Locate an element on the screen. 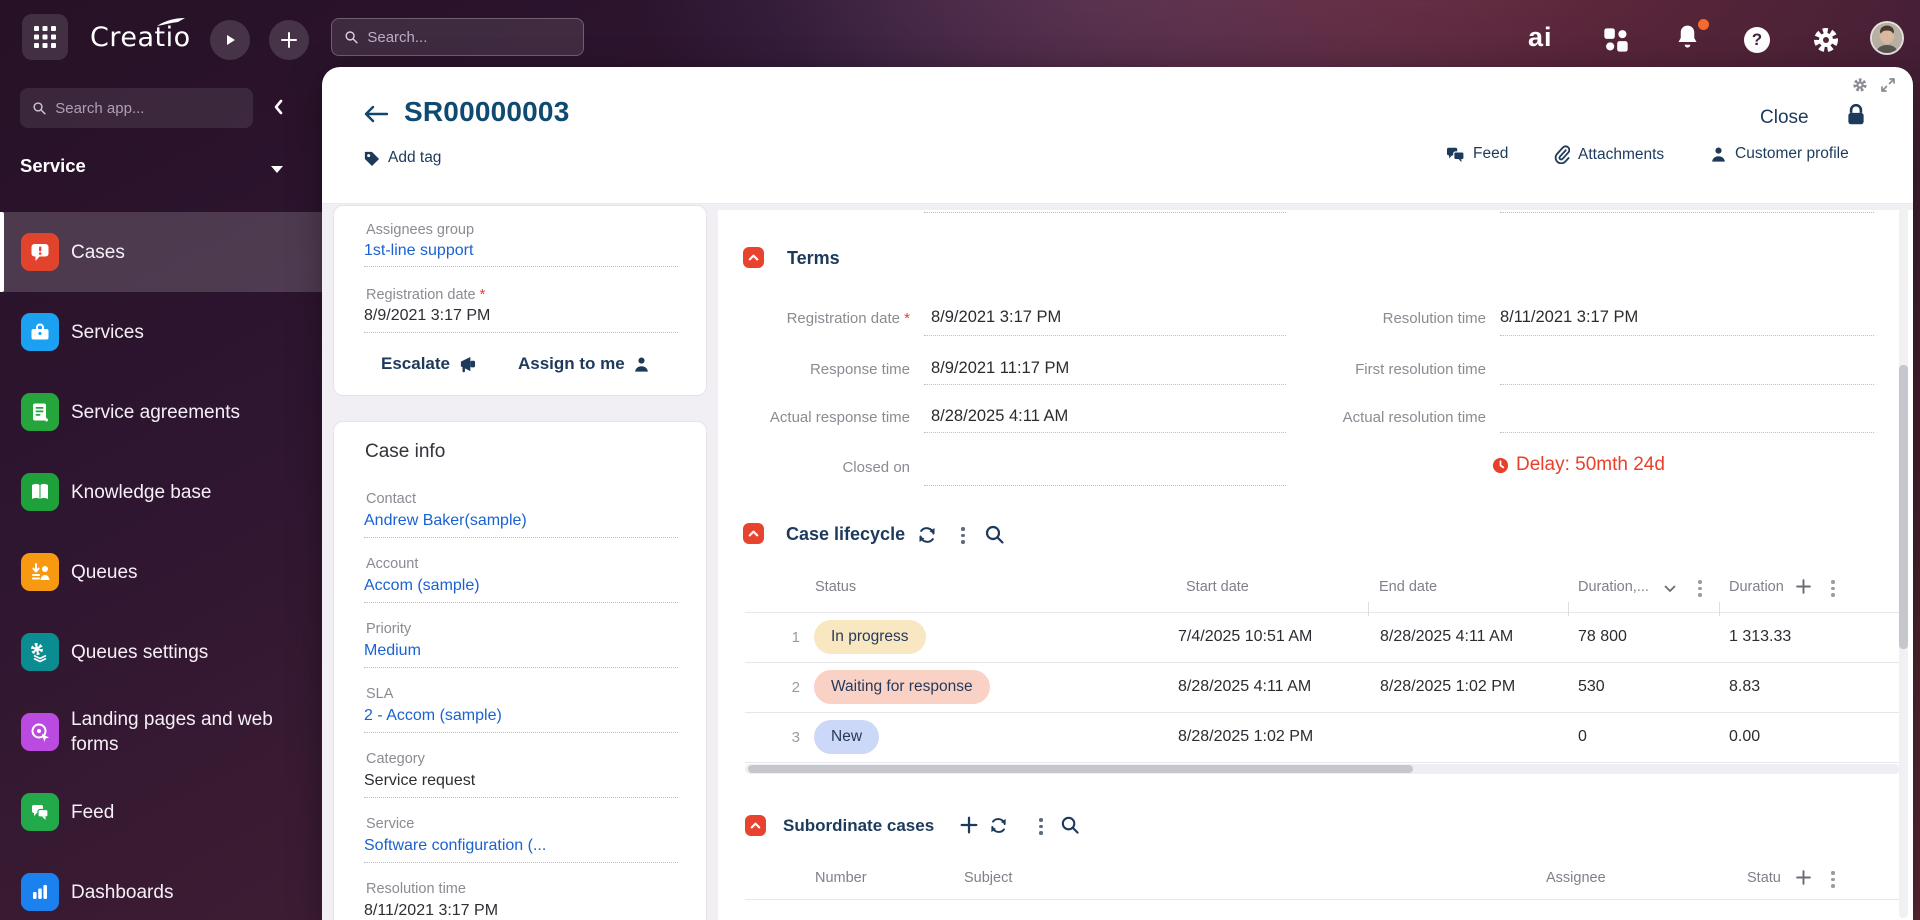  sidebar-item-dashboards: Dashboards is located at coordinates (161, 886).